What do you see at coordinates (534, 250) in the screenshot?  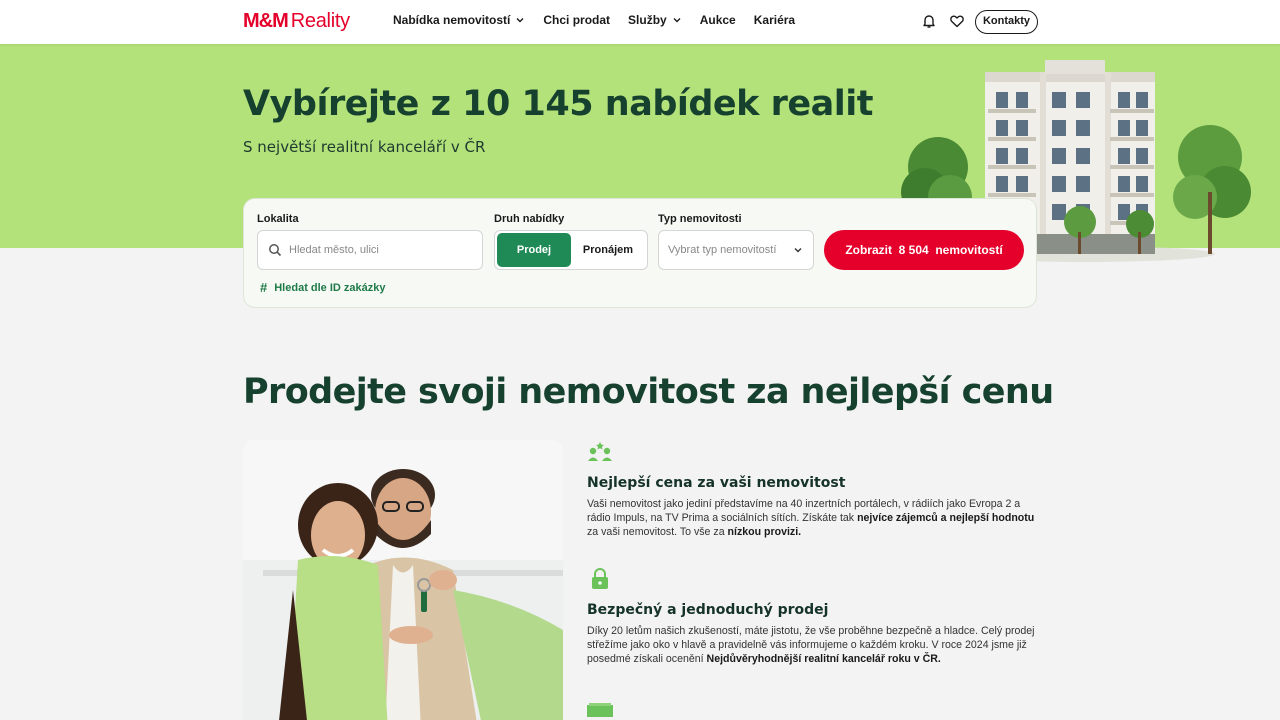 I see `offer-option-prodej: Prodej` at bounding box center [534, 250].